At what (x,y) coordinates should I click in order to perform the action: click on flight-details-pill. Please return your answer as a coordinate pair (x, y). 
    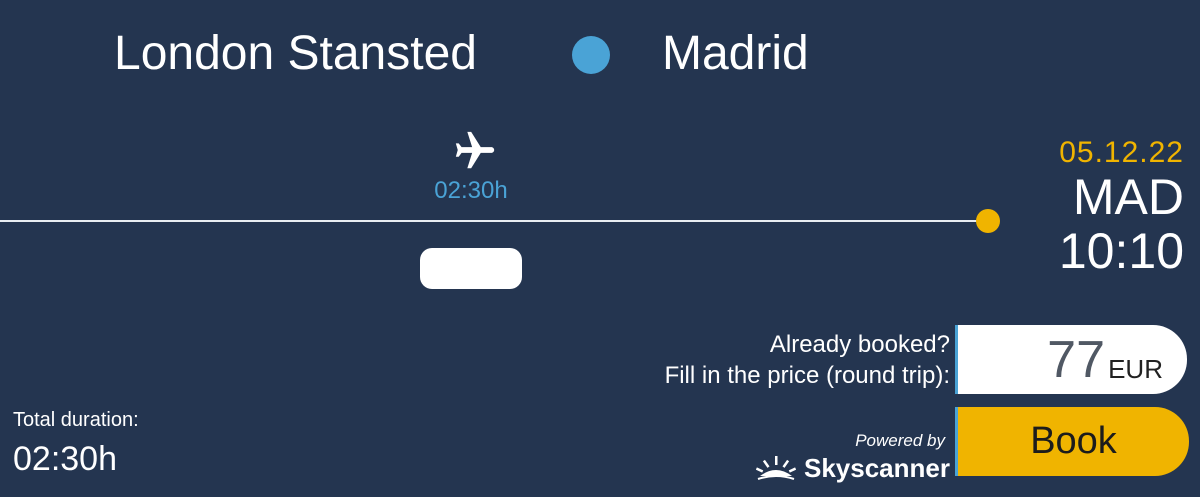
    Looking at the image, I should click on (471, 268).